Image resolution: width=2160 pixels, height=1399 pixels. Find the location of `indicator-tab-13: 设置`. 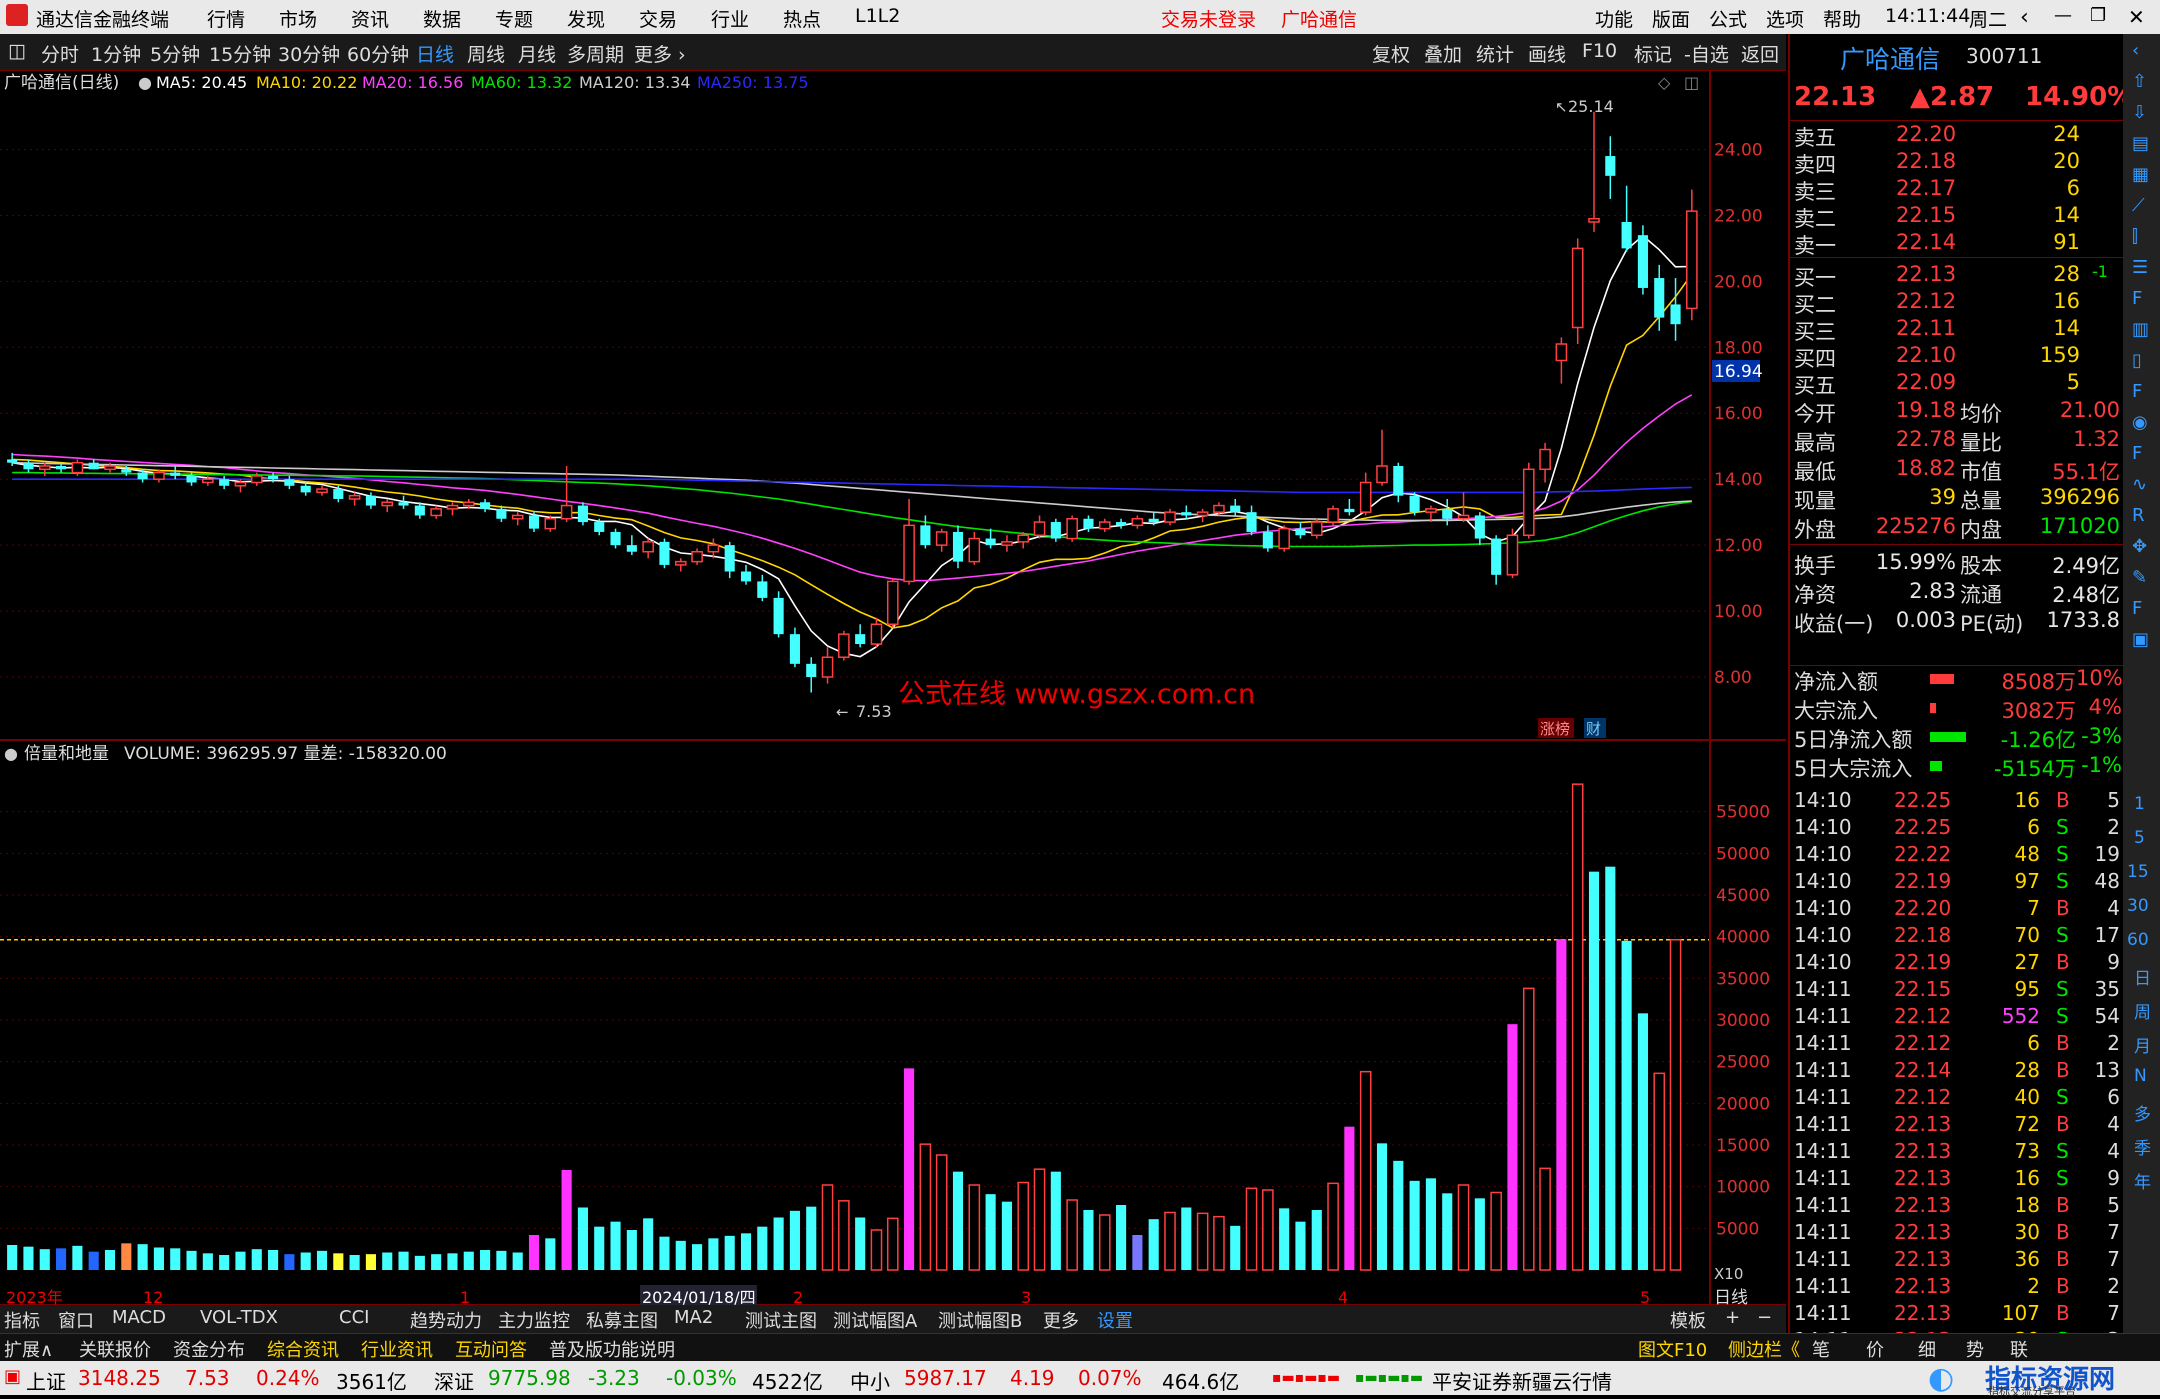

indicator-tab-13: 设置 is located at coordinates (1115, 1320).